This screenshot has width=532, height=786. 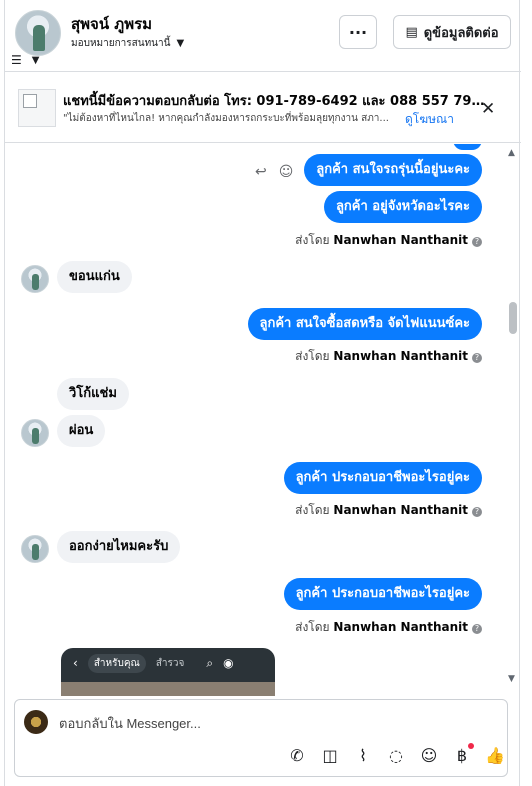 What do you see at coordinates (38, 33) in the screenshot?
I see `contact-avatar` at bounding box center [38, 33].